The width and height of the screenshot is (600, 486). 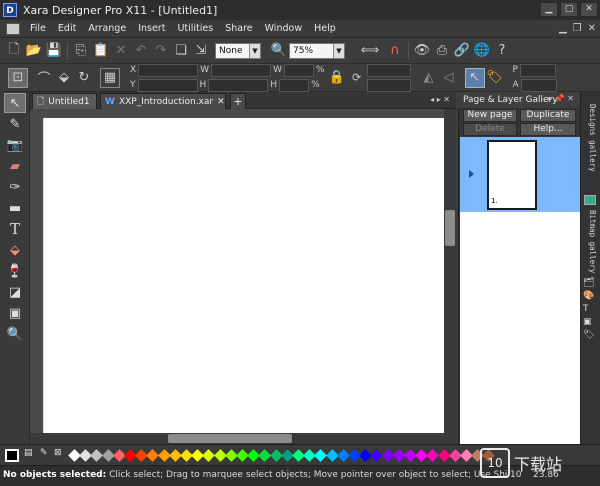 I want to click on magnet-icon: ∩, so click(x=395, y=51).